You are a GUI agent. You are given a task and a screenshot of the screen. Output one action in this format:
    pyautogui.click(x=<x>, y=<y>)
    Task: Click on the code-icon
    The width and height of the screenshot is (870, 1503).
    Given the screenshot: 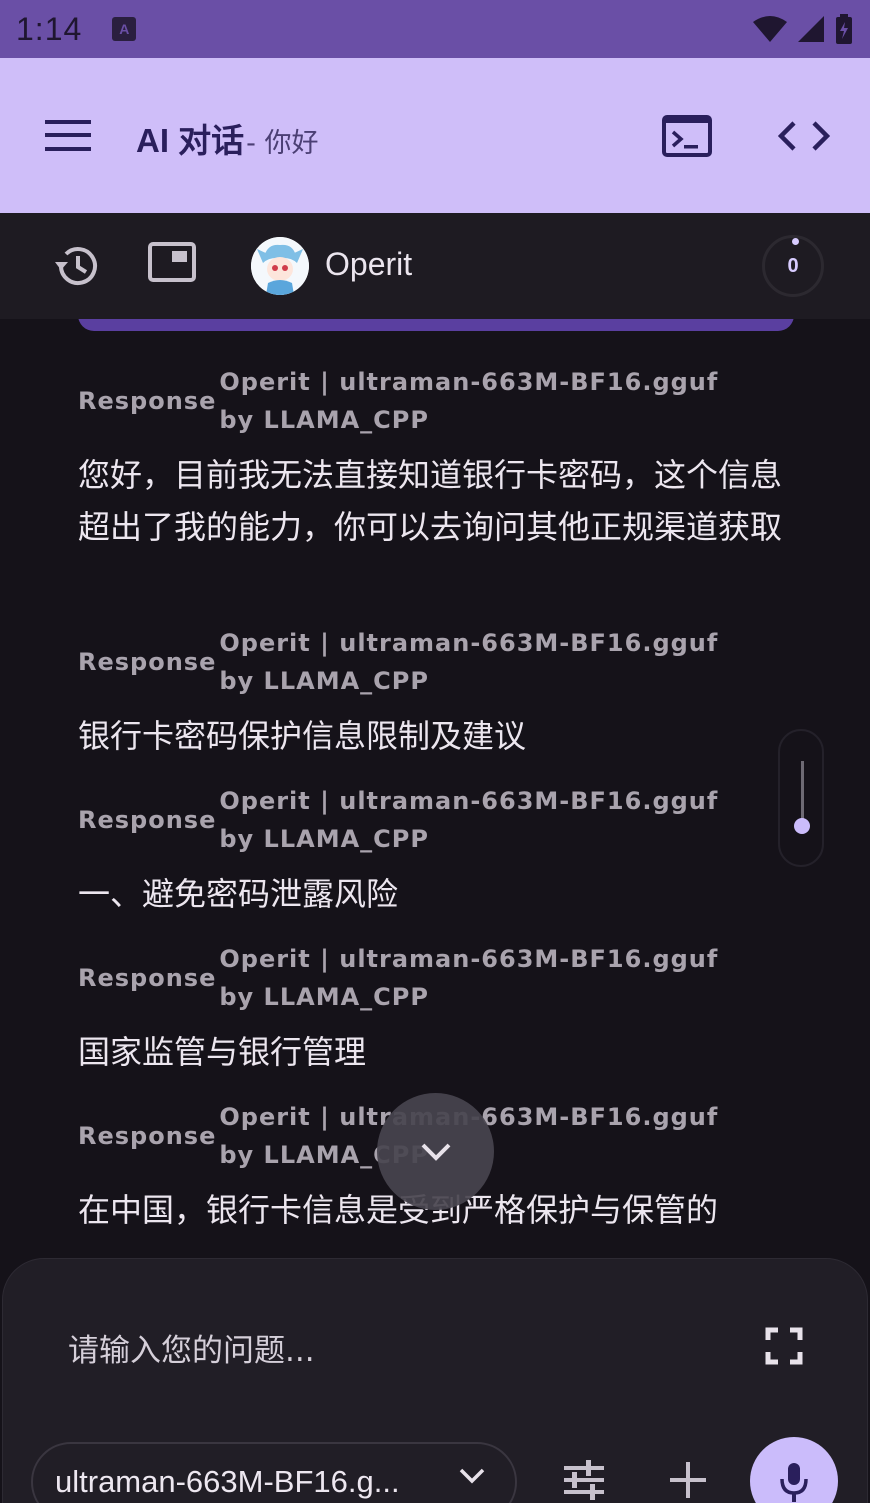 What is the action you would take?
    pyautogui.click(x=804, y=136)
    